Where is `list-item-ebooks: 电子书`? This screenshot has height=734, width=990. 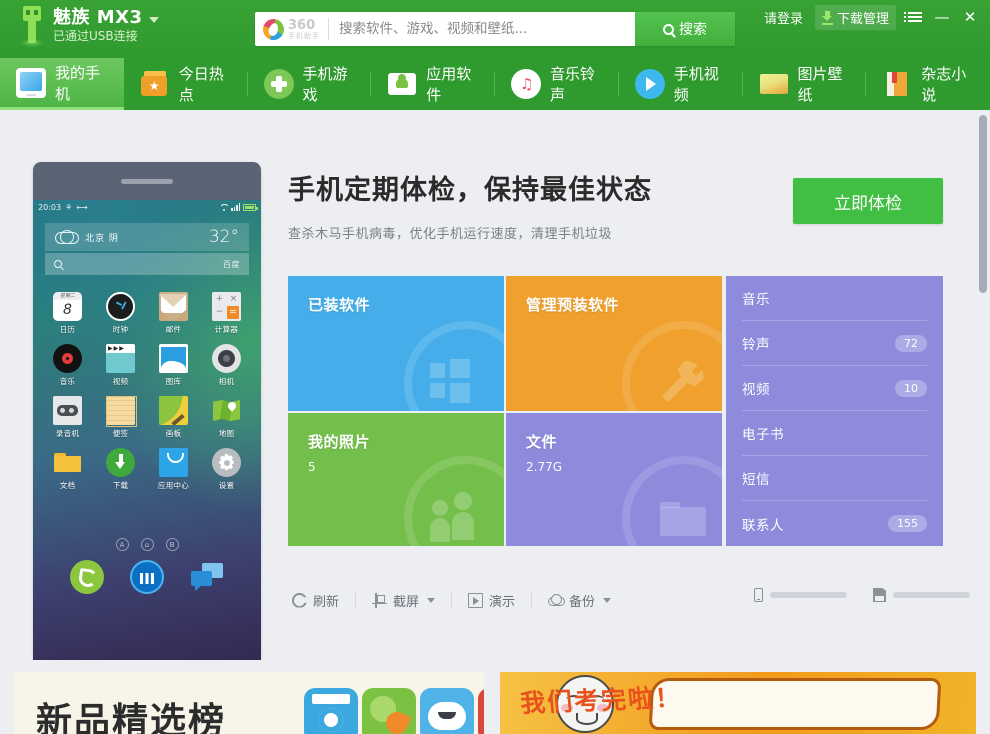 list-item-ebooks: 电子书 is located at coordinates (834, 433).